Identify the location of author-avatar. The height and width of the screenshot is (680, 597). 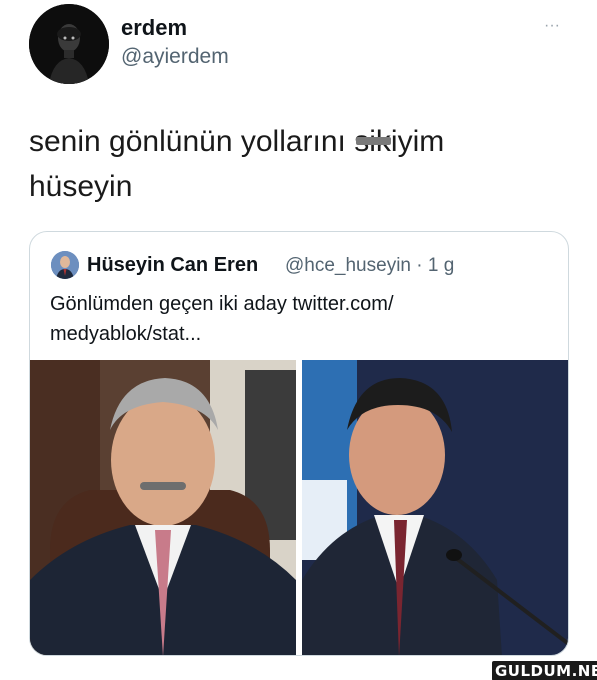
(69, 44).